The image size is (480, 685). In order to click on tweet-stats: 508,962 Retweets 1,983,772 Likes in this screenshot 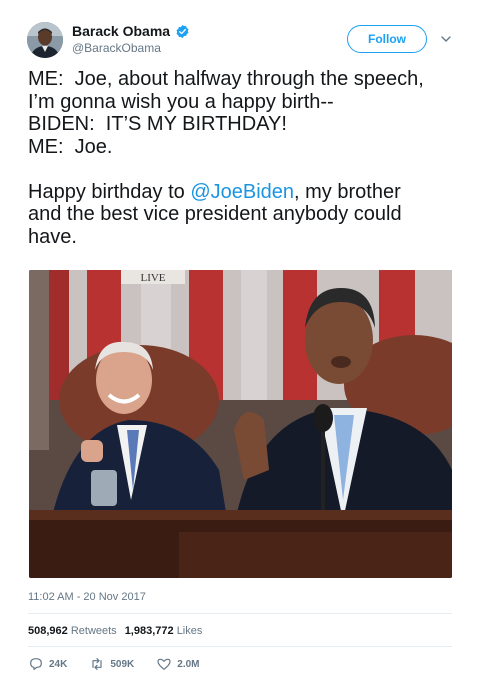, I will do `click(115, 631)`.